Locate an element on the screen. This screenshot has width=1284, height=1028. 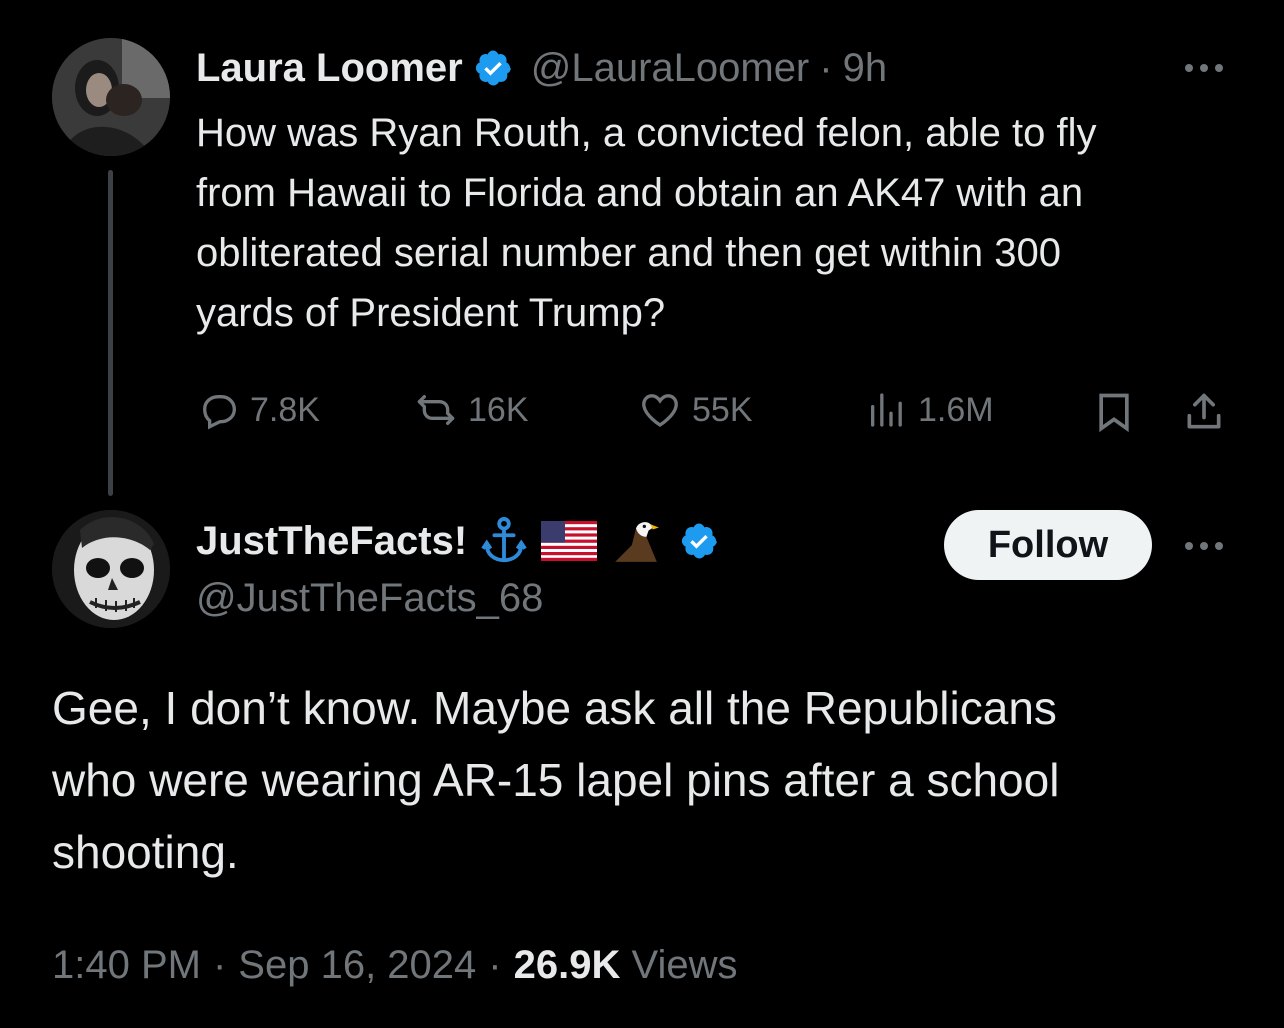
like-icon is located at coordinates (660, 410).